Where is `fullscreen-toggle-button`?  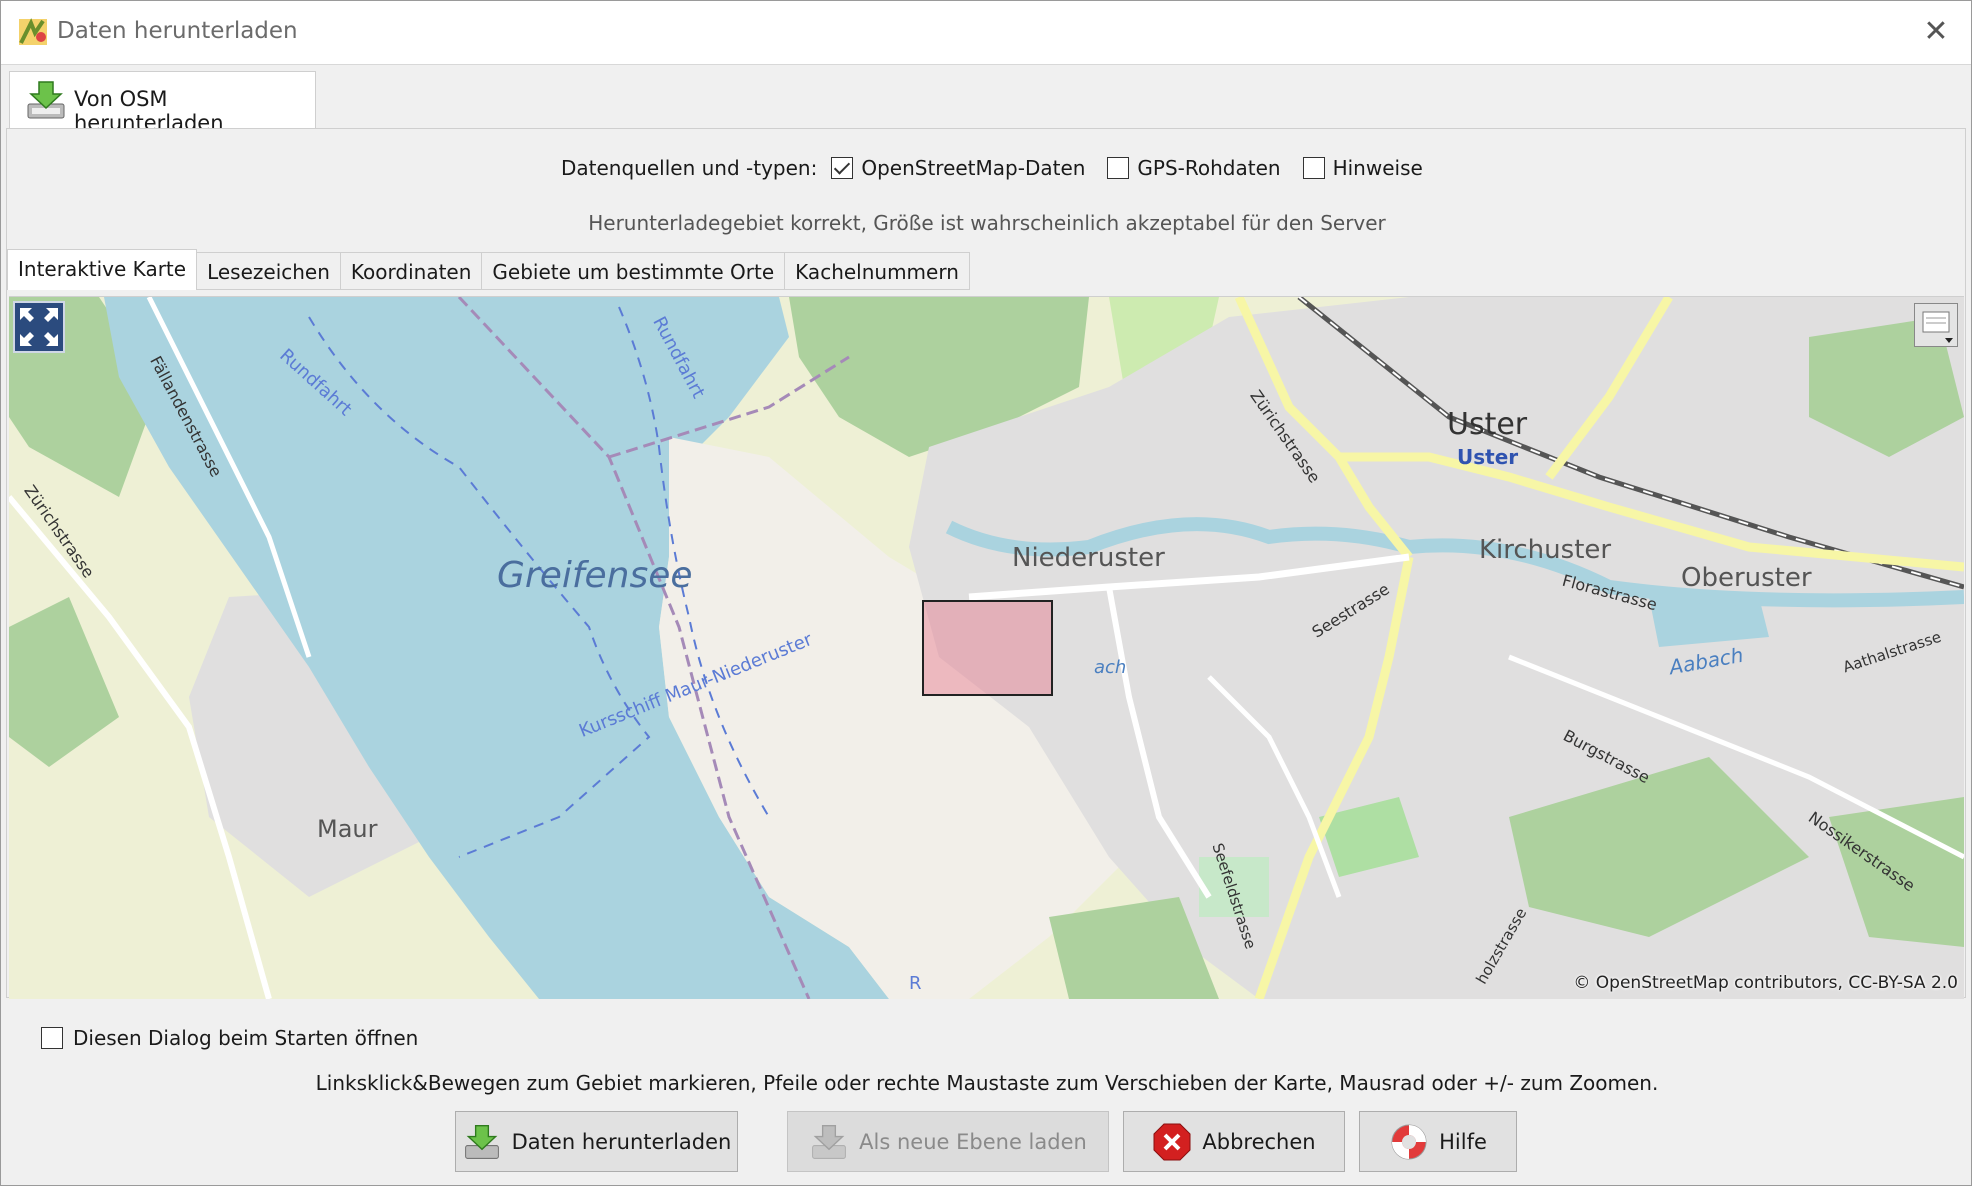 fullscreen-toggle-button is located at coordinates (39, 327).